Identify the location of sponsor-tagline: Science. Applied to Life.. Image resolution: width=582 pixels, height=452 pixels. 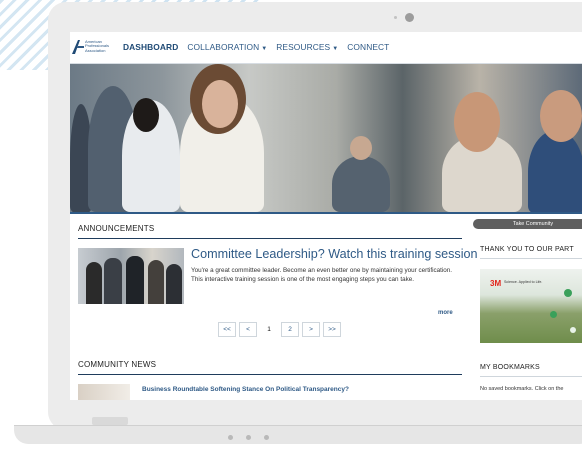
(523, 282).